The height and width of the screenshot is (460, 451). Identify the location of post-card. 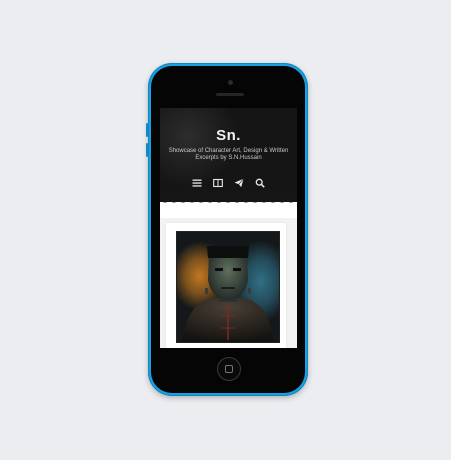
(226, 285).